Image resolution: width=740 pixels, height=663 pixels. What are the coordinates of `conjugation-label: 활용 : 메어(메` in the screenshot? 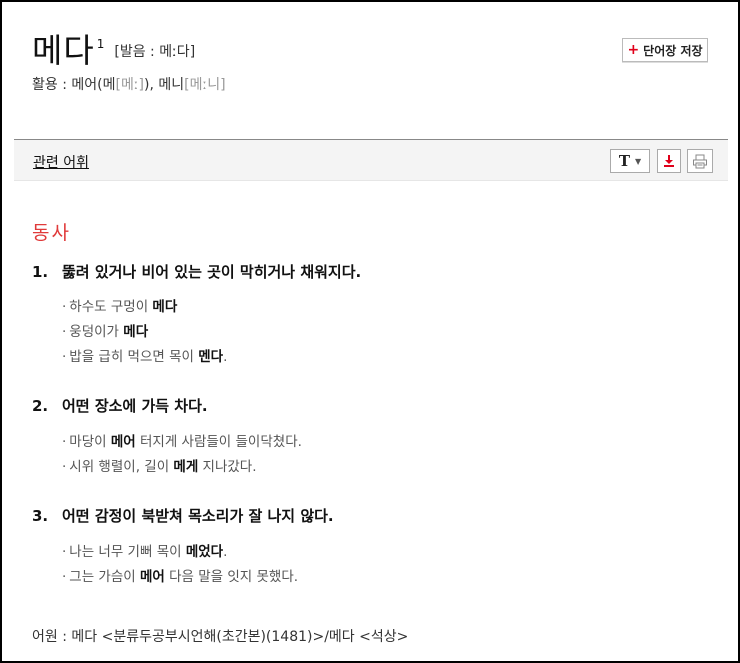 It's located at (74, 85).